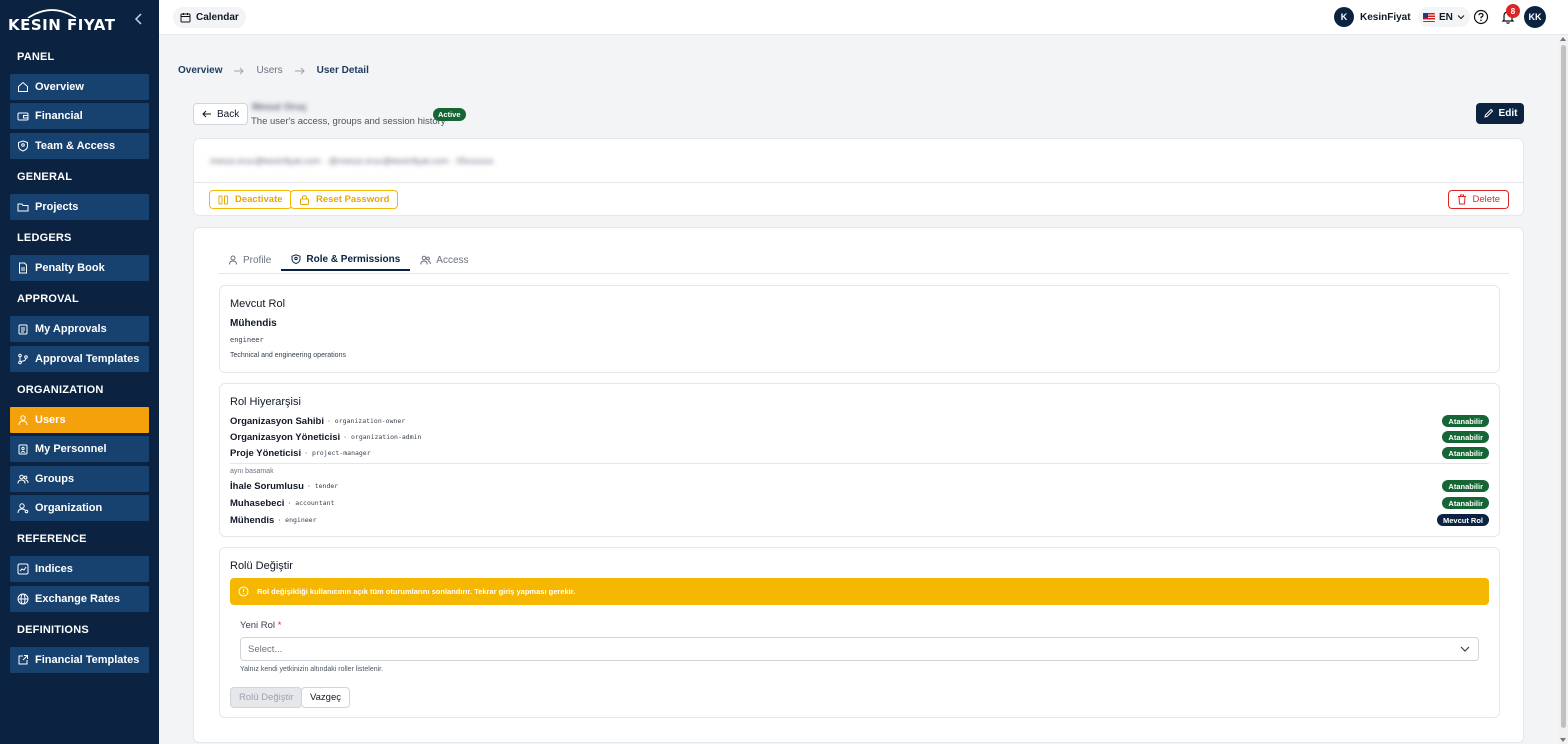 This screenshot has width=1568, height=744. Describe the element at coordinates (36, 57) in the screenshot. I see `section-panel: PANEL` at that location.